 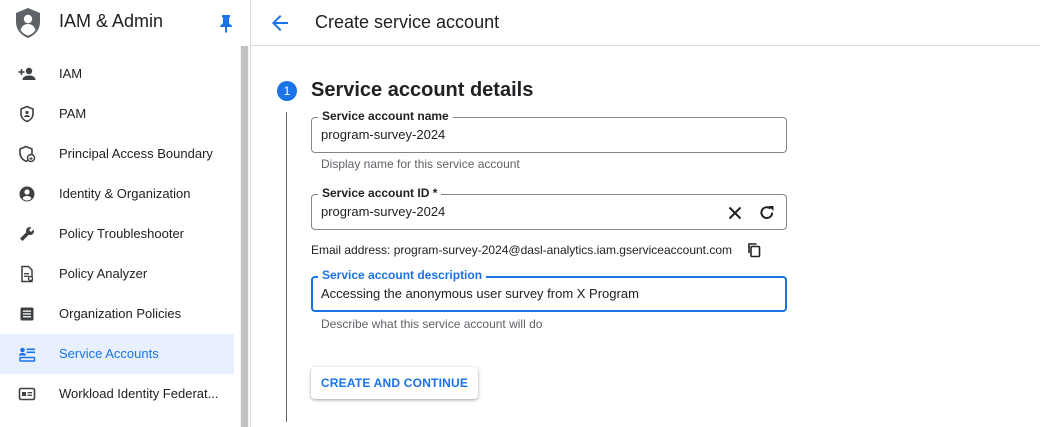 What do you see at coordinates (27, 194) in the screenshot?
I see `account-circle-icon` at bounding box center [27, 194].